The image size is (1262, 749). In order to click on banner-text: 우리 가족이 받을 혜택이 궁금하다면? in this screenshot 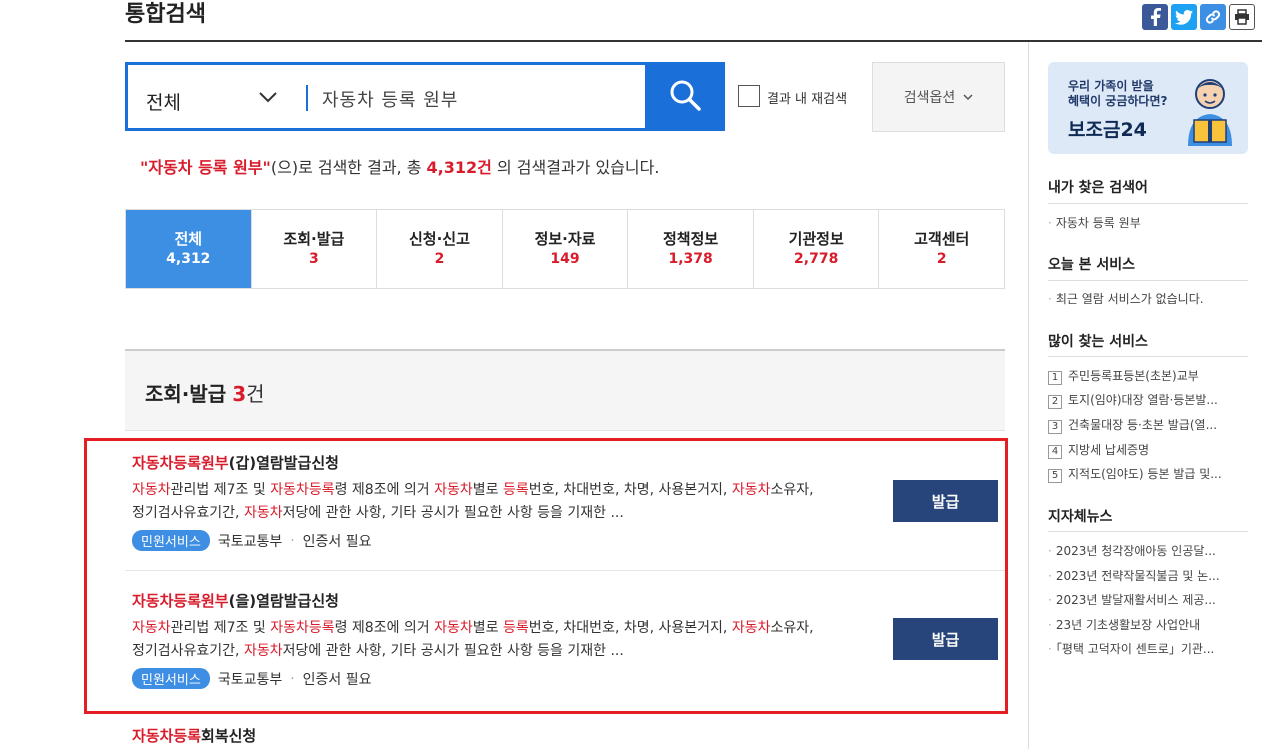, I will do `click(1117, 94)`.